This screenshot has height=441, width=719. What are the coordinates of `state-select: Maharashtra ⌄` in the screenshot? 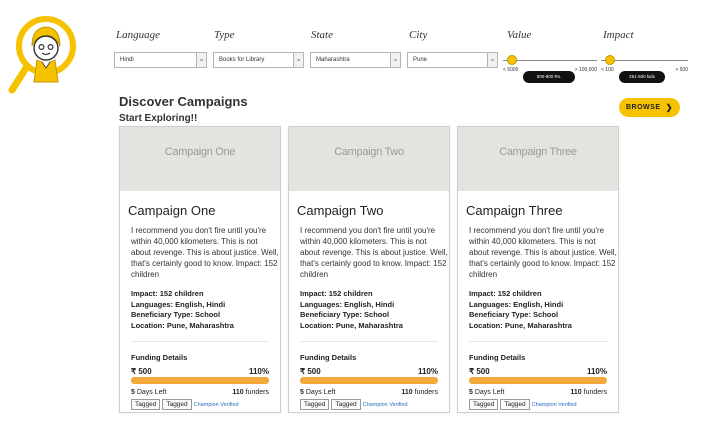 It's located at (355, 60).